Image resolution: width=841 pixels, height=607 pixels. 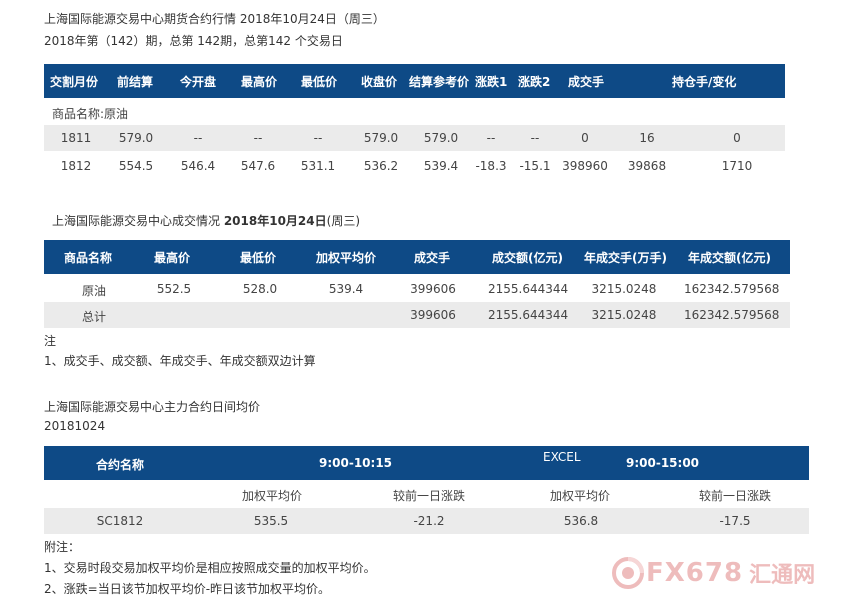 What do you see at coordinates (275, 221) in the screenshot?
I see `section2-title-date: 2018年10月24日` at bounding box center [275, 221].